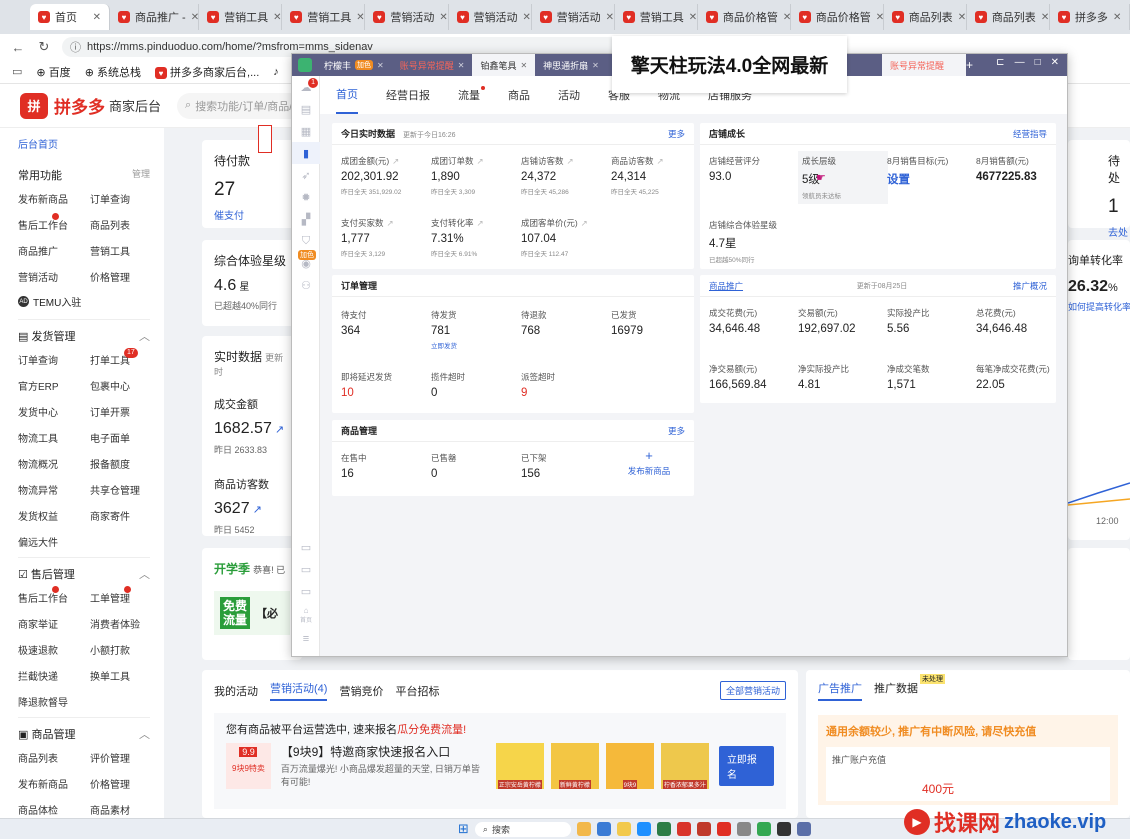 Image resolution: width=1130 pixels, height=839 pixels. Describe the element at coordinates (299, 690) in the screenshot. I see `tab-marketing: 营销活动(4)` at that location.